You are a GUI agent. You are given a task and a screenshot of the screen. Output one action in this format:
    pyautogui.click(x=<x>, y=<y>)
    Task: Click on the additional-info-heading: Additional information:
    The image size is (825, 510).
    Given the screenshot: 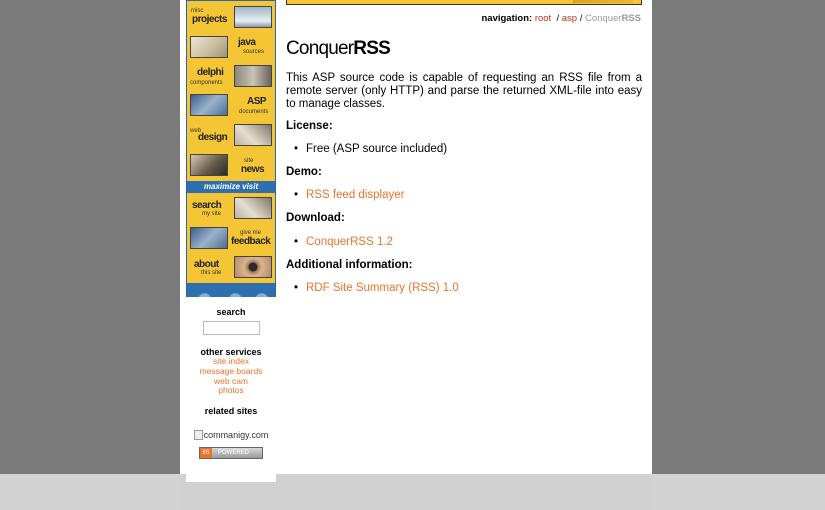 What is the action you would take?
    pyautogui.click(x=349, y=265)
    